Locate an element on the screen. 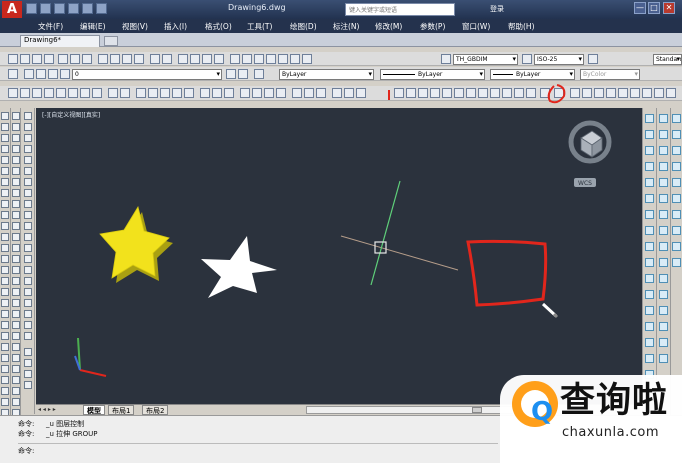  viewcube is located at coordinates (590, 142).